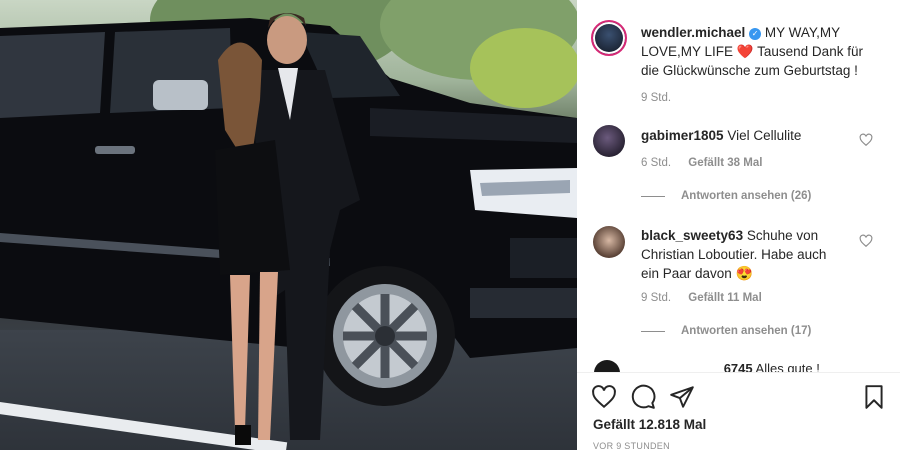 This screenshot has width=900, height=450. What do you see at coordinates (746, 331) in the screenshot?
I see `comment-2-replies-label: Antworten ansehen (17)` at bounding box center [746, 331].